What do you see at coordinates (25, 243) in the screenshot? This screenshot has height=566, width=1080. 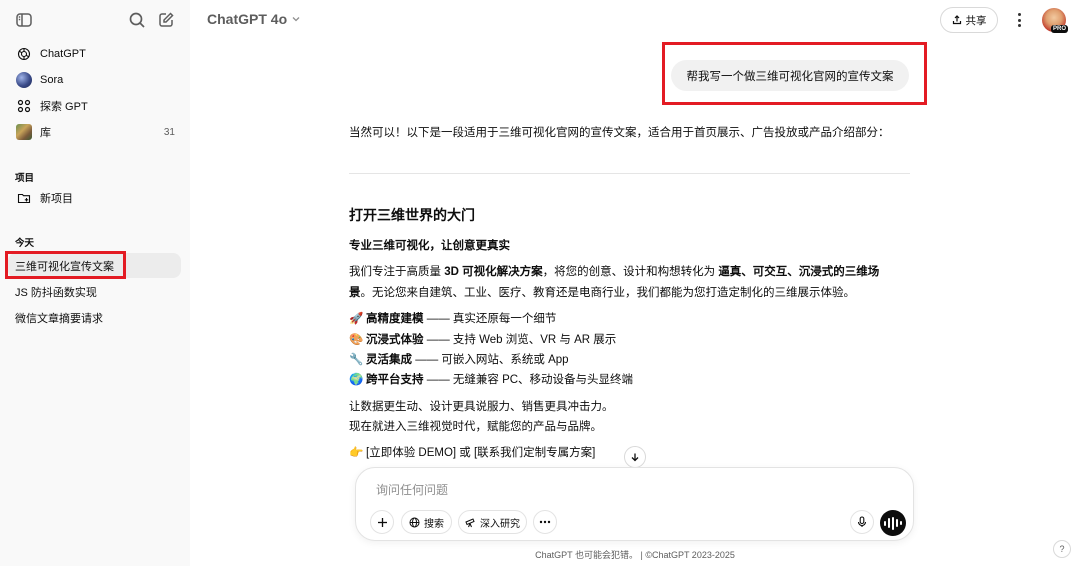 I see `today-section-title: 今天` at bounding box center [25, 243].